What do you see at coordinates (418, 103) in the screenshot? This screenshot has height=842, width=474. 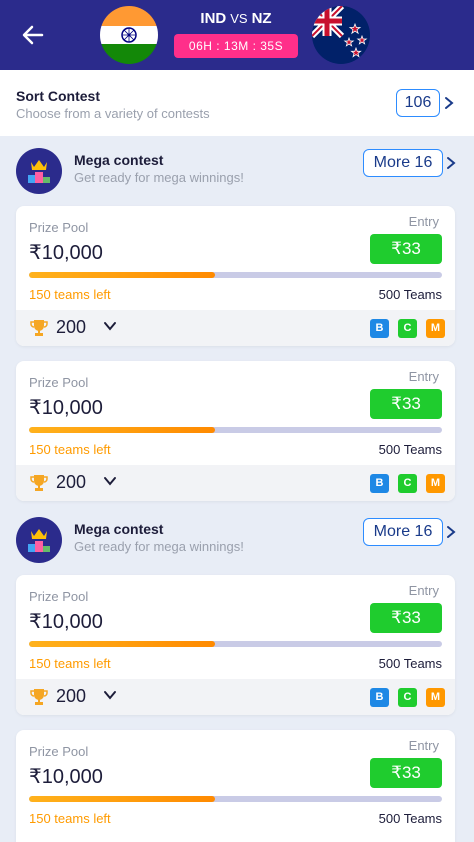 I see `contest-count-button: 106` at bounding box center [418, 103].